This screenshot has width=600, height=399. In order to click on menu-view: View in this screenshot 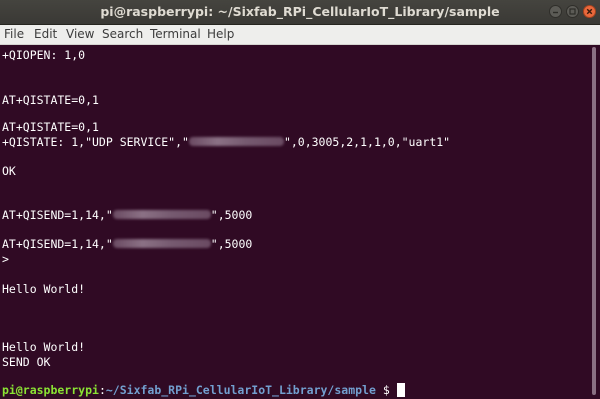, I will do `click(80, 34)`.